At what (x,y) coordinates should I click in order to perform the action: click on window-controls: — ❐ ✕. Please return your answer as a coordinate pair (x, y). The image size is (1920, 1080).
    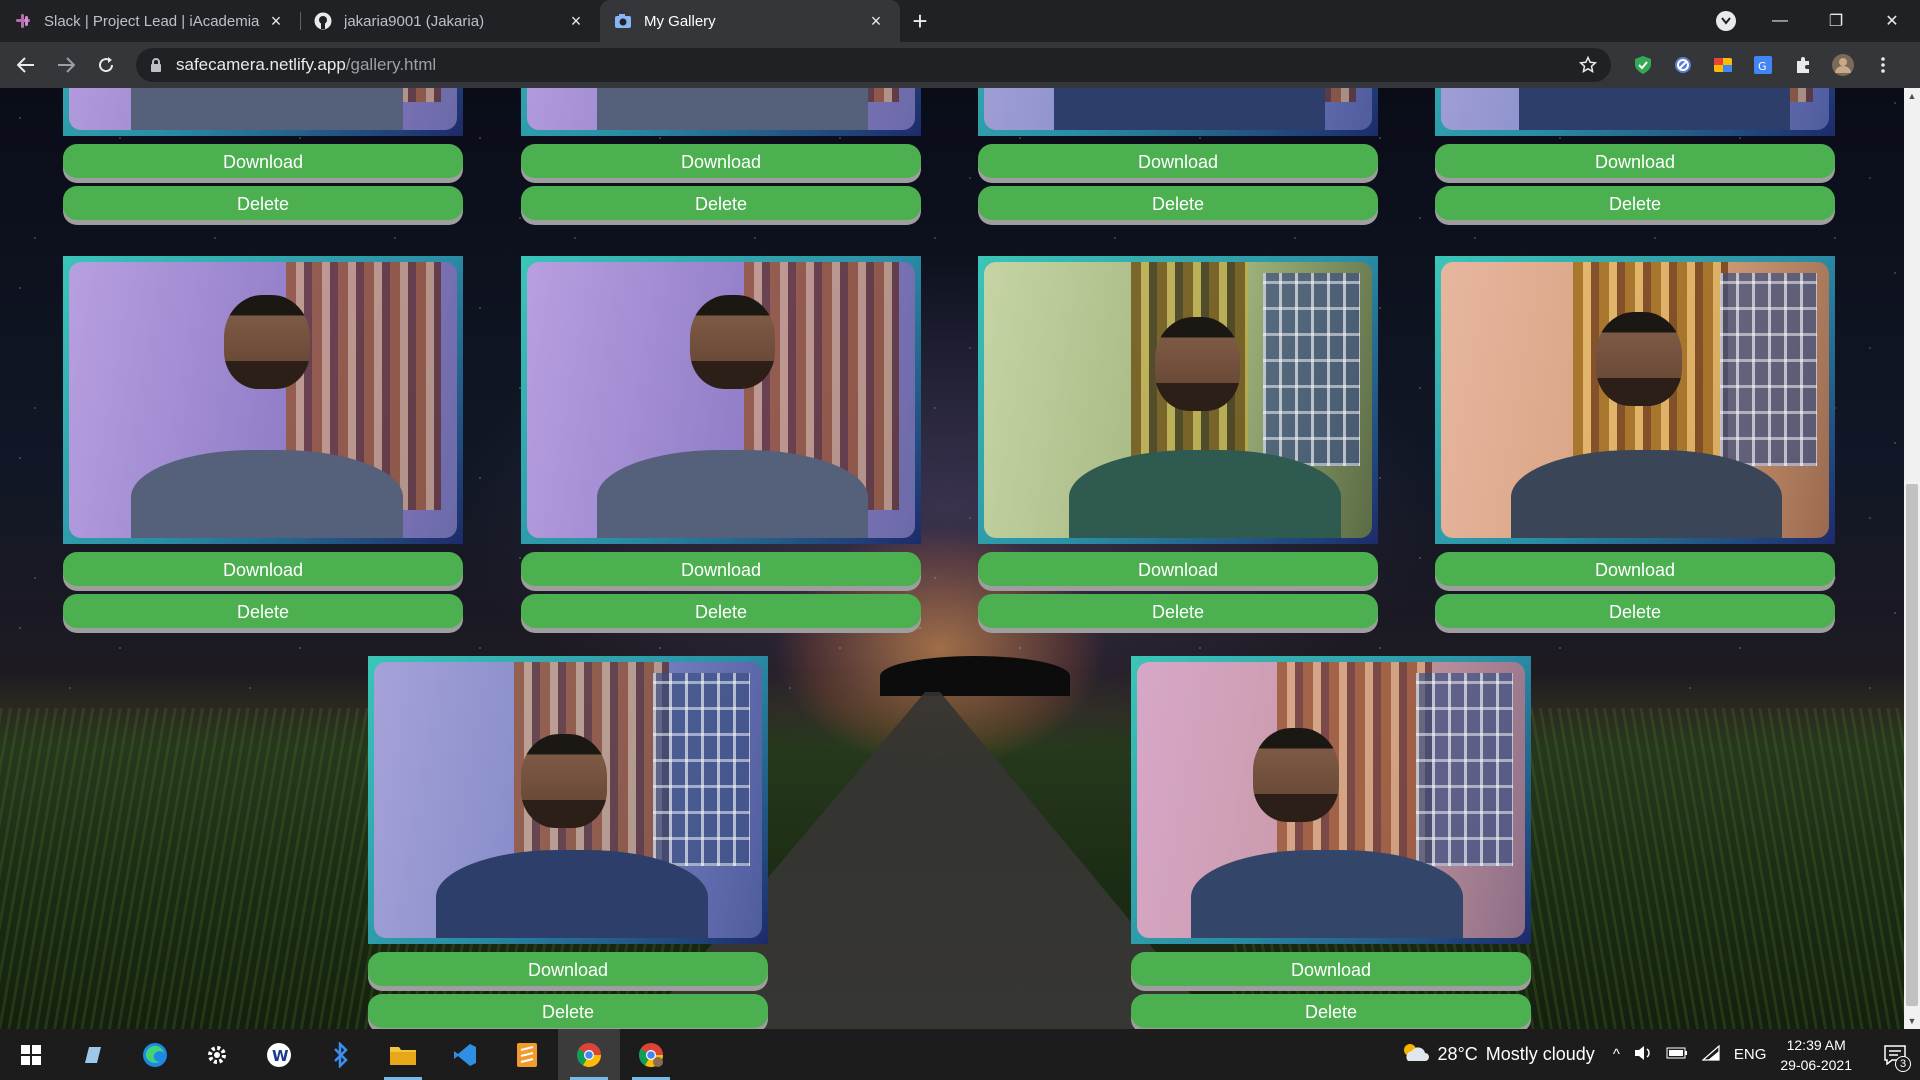
    Looking at the image, I should click on (1836, 21).